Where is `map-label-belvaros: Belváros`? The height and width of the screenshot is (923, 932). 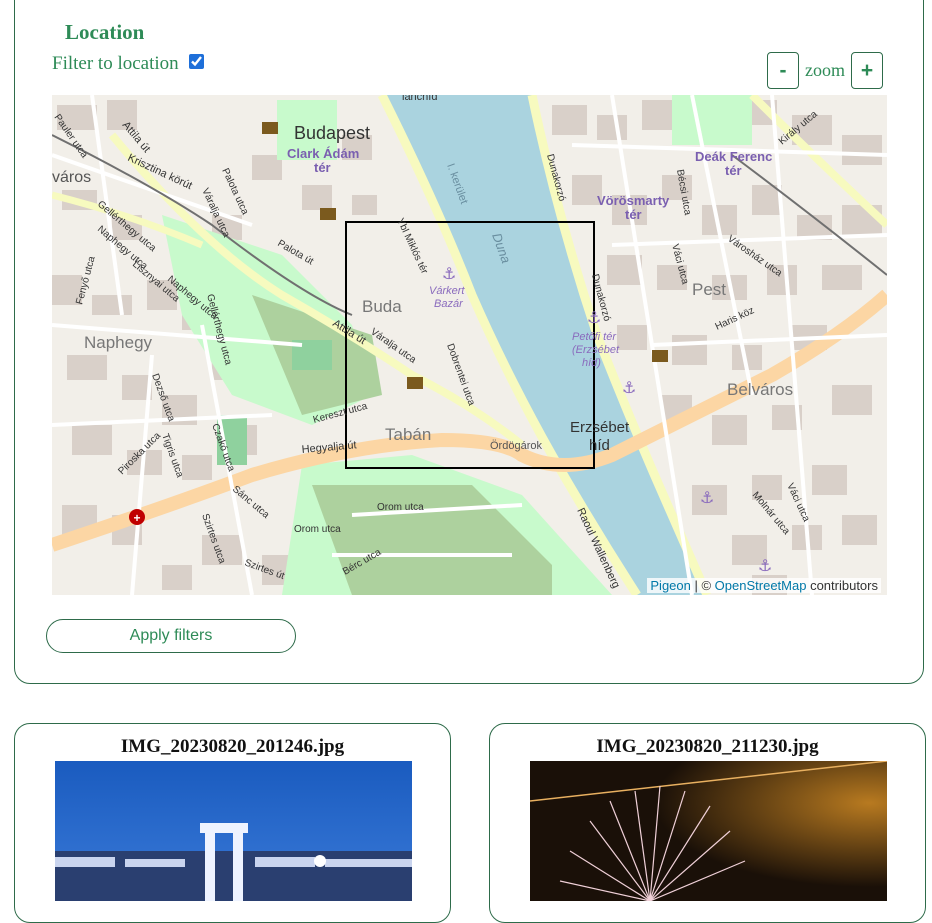
map-label-belvaros: Belváros is located at coordinates (760, 389).